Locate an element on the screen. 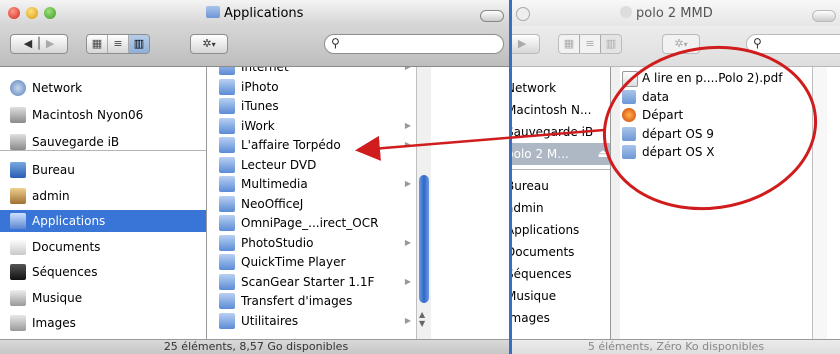  title-bar: Applications is located at coordinates (256, 13).